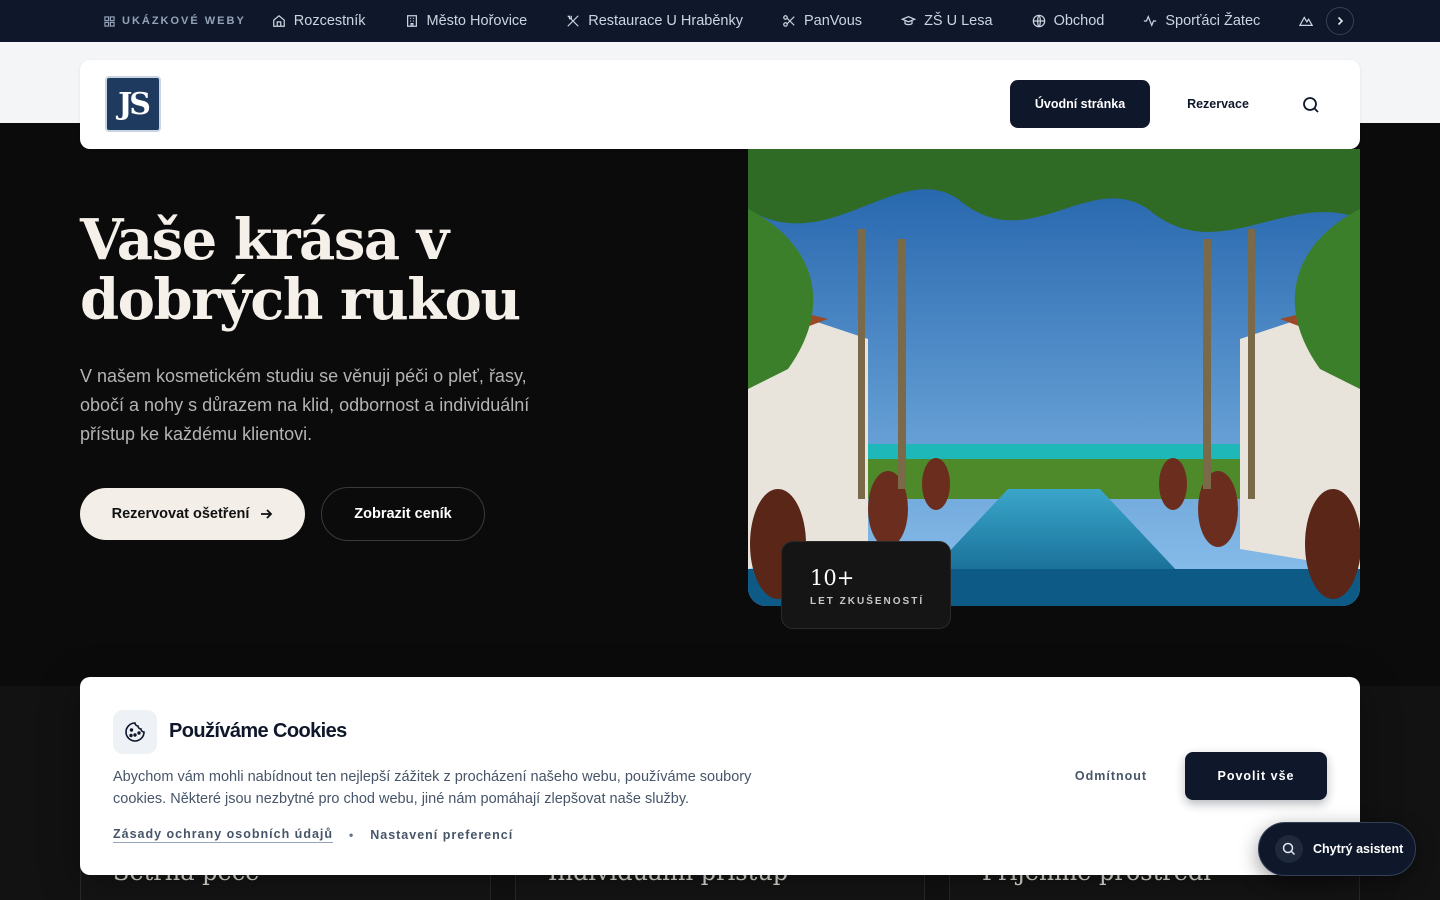 The height and width of the screenshot is (900, 1440). I want to click on preferences-link: Nastavení preferencí, so click(441, 835).